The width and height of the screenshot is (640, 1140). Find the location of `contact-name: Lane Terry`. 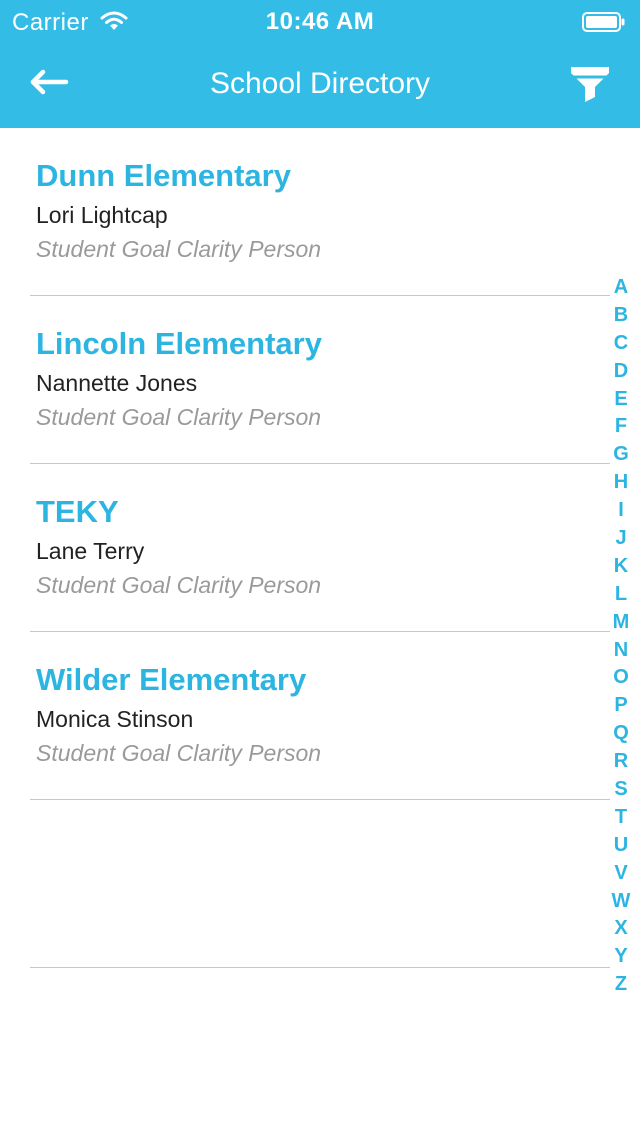

contact-name: Lane Terry is located at coordinates (90, 551).